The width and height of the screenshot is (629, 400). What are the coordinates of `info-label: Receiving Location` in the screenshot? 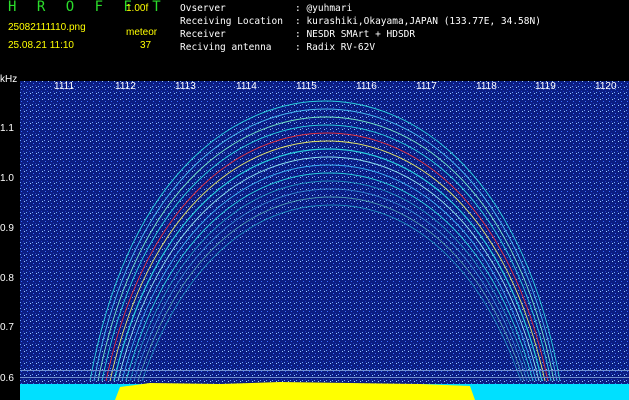 It's located at (231, 21).